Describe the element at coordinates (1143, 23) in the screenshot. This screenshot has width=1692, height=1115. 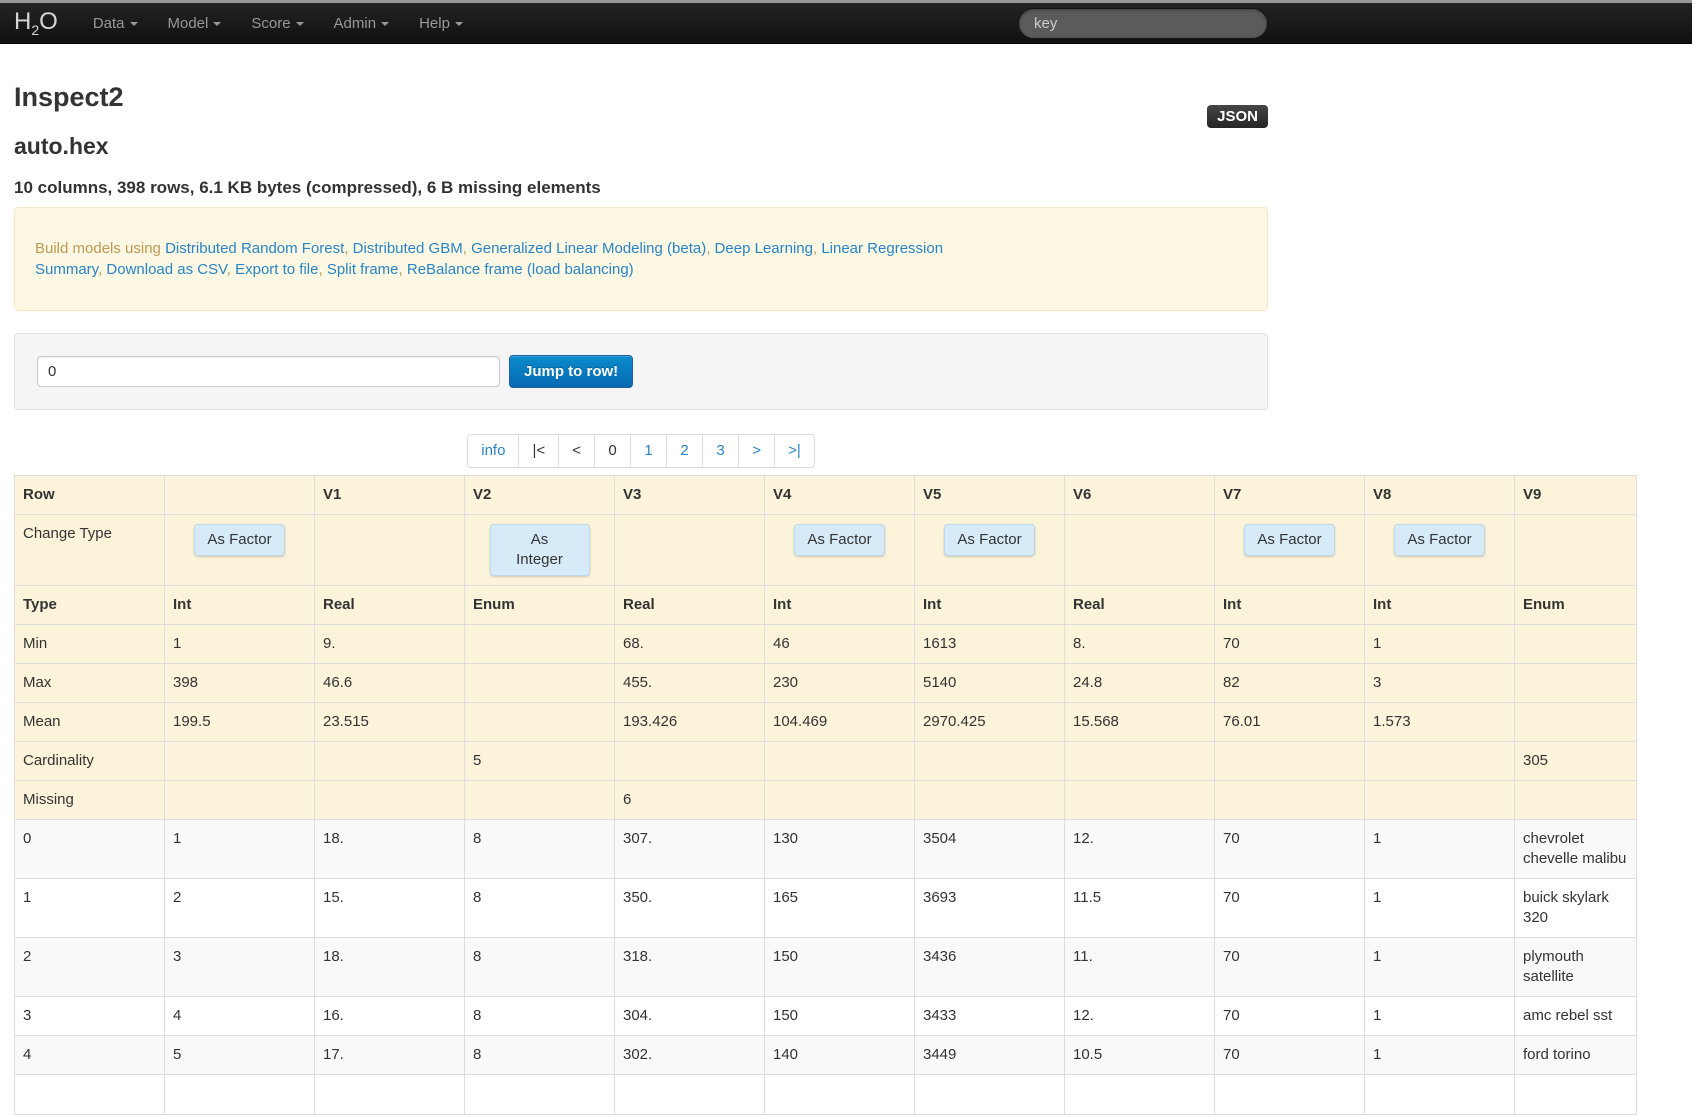
I see `search-input` at that location.